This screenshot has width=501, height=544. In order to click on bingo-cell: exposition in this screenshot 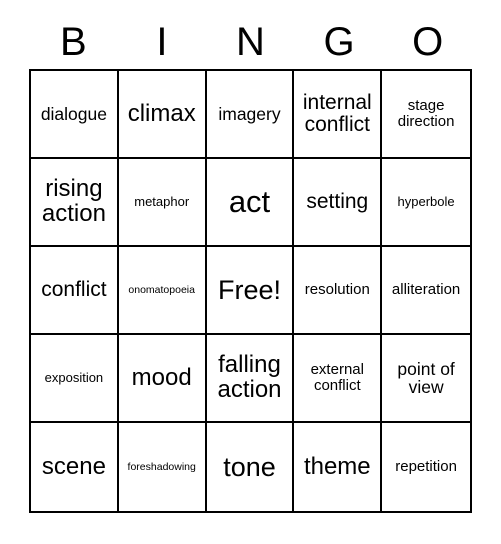, I will do `click(75, 379)`.